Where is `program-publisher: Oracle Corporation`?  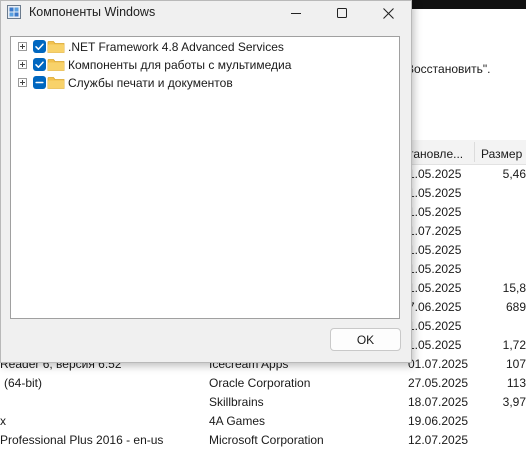
program-publisher: Oracle Corporation is located at coordinates (260, 383).